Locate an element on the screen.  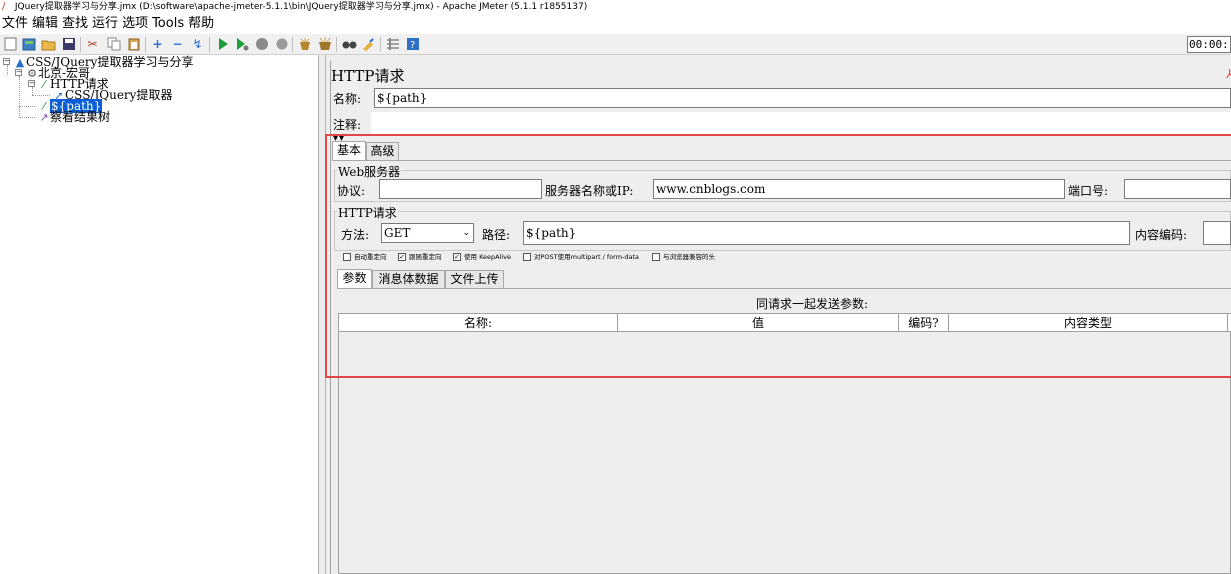
server-field: www.cnblogs.com is located at coordinates (859, 189).